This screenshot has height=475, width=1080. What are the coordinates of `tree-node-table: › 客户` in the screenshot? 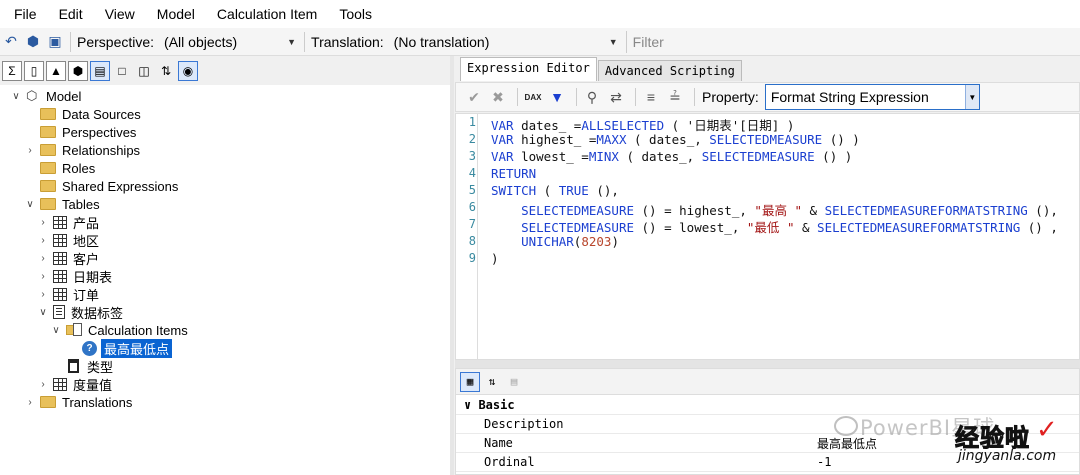 It's located at (68, 258).